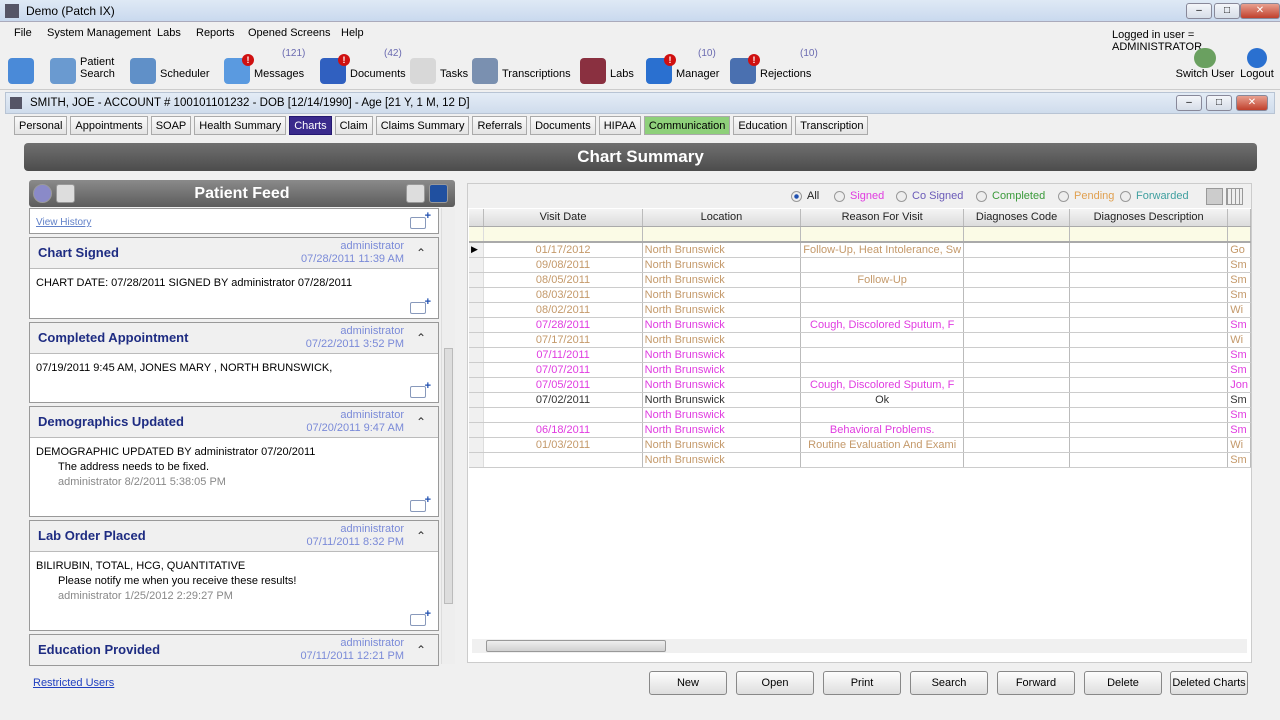 This screenshot has height=720, width=1280. I want to click on toolbar-tasks-button: Tasks, so click(439, 67).